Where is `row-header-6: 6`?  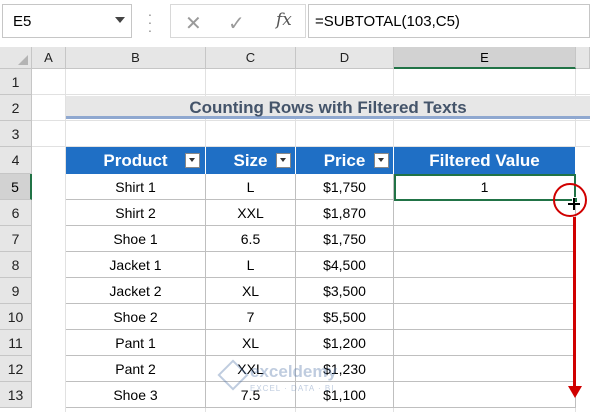 row-header-6: 6 is located at coordinates (16, 213).